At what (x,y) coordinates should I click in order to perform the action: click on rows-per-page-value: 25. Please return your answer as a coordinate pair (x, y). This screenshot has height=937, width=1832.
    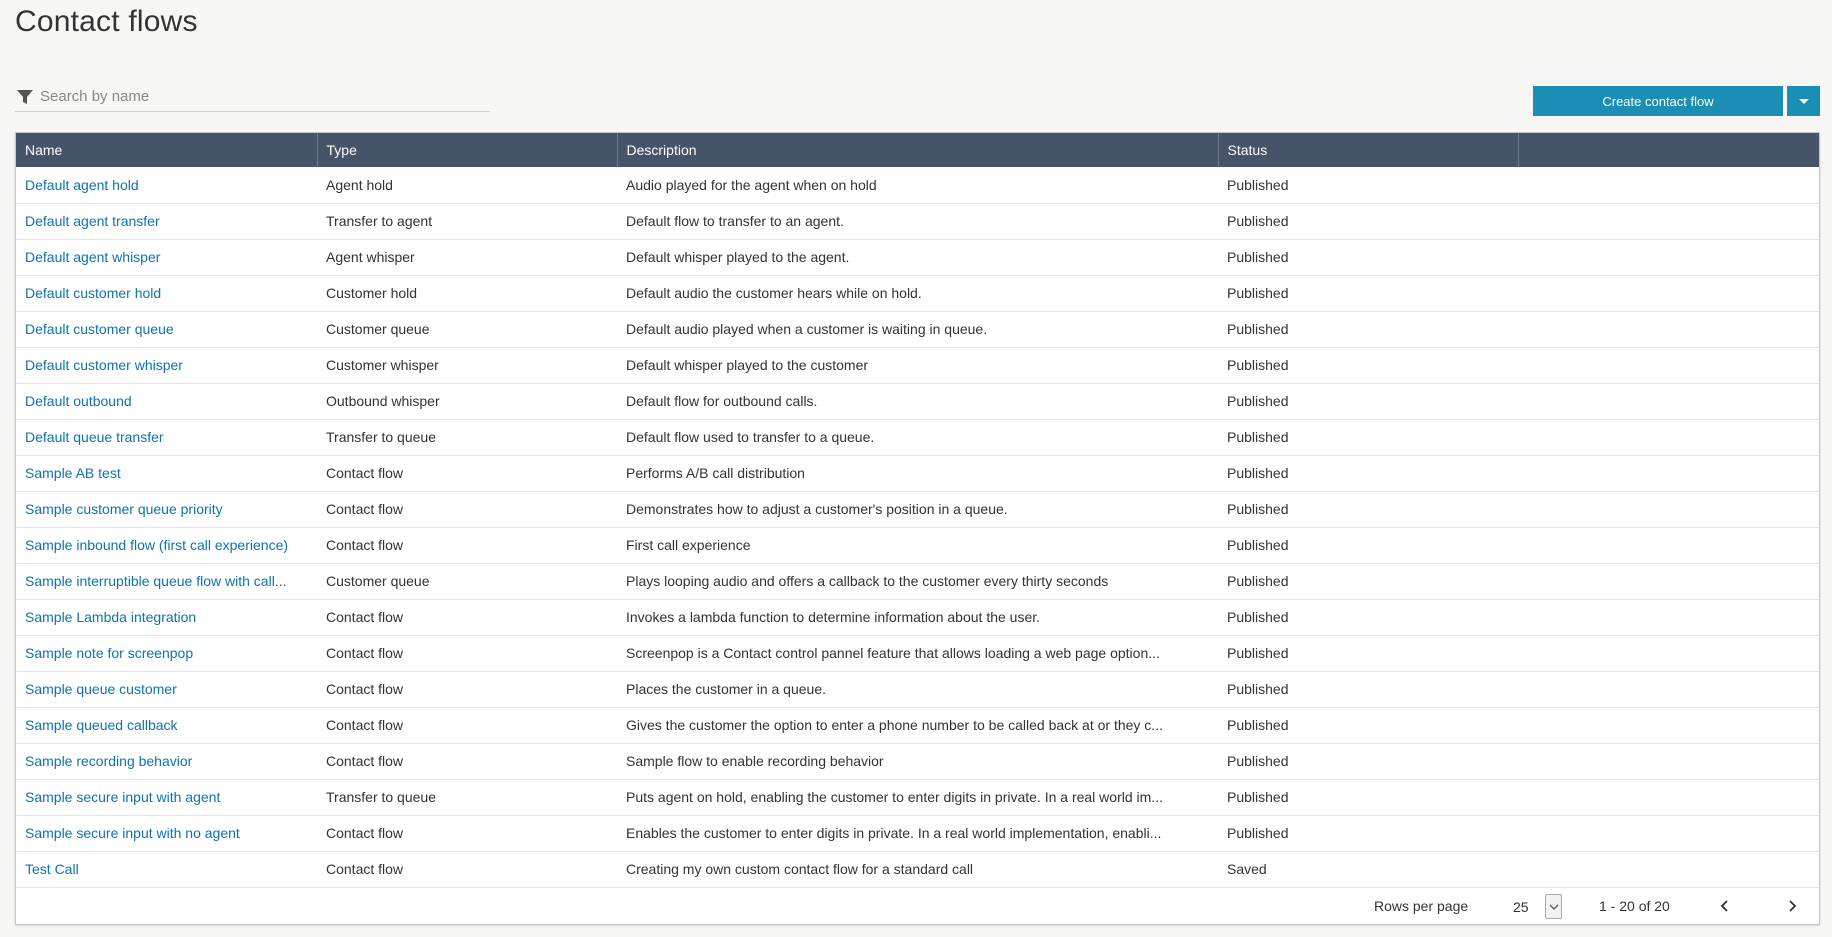
    Looking at the image, I should click on (1521, 907).